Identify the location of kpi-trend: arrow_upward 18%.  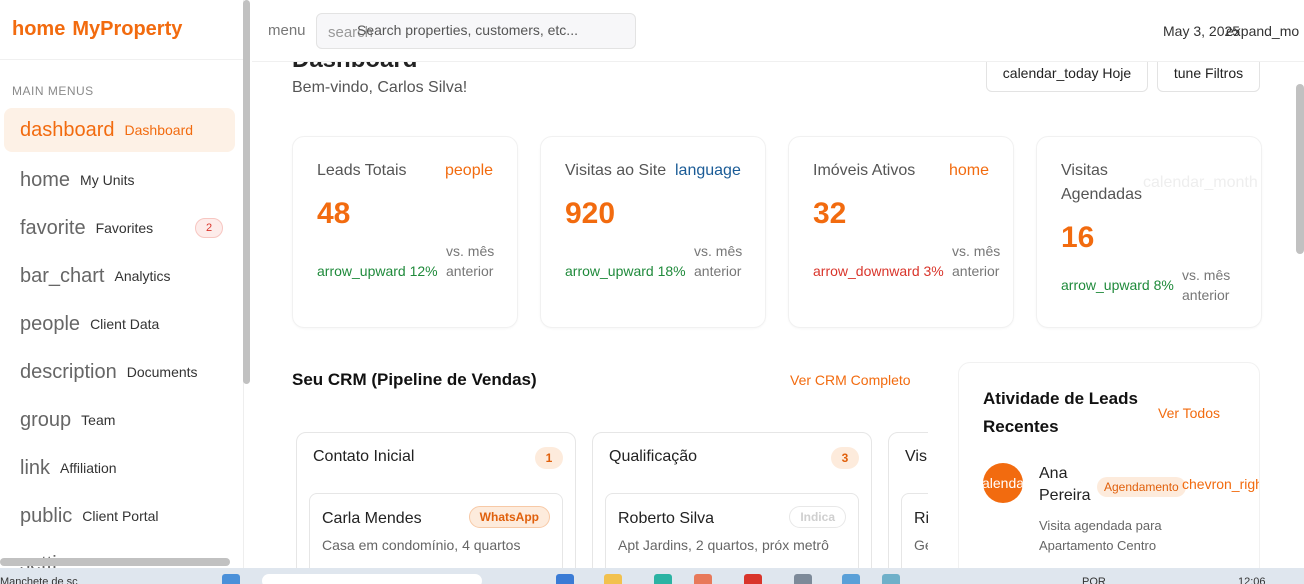
(625, 271).